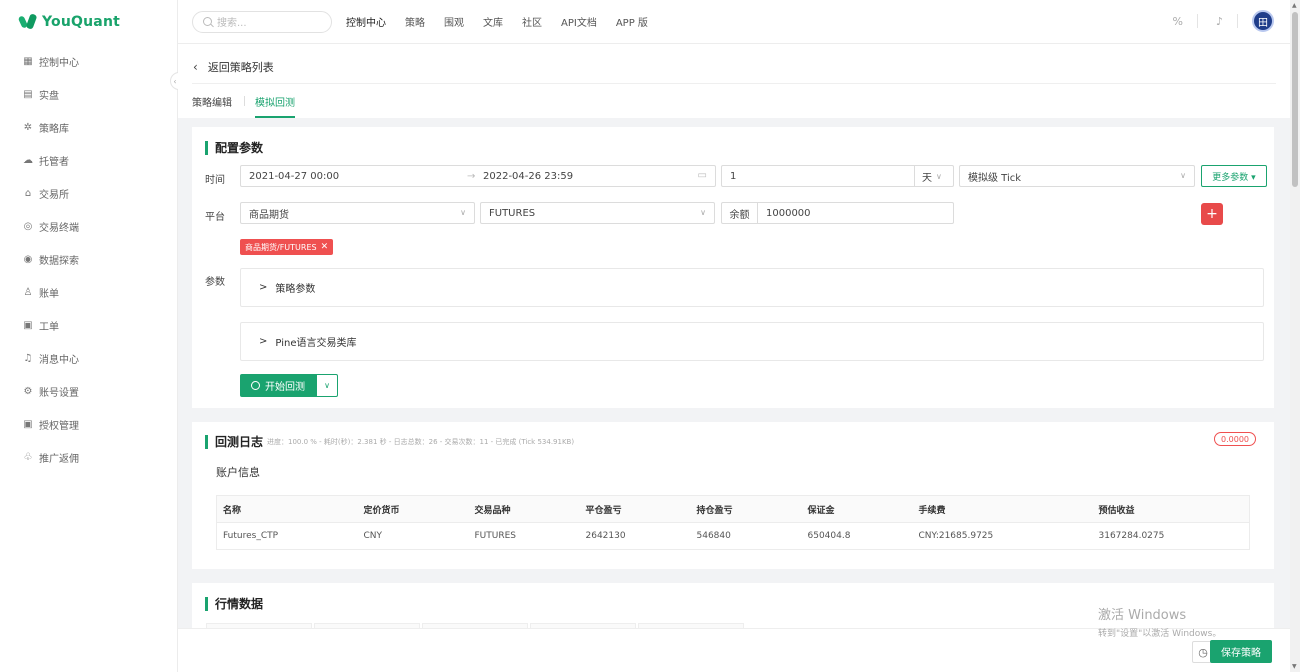  What do you see at coordinates (88, 61) in the screenshot?
I see `sidebar-item-dashboard: ▦ 控制中心` at bounding box center [88, 61].